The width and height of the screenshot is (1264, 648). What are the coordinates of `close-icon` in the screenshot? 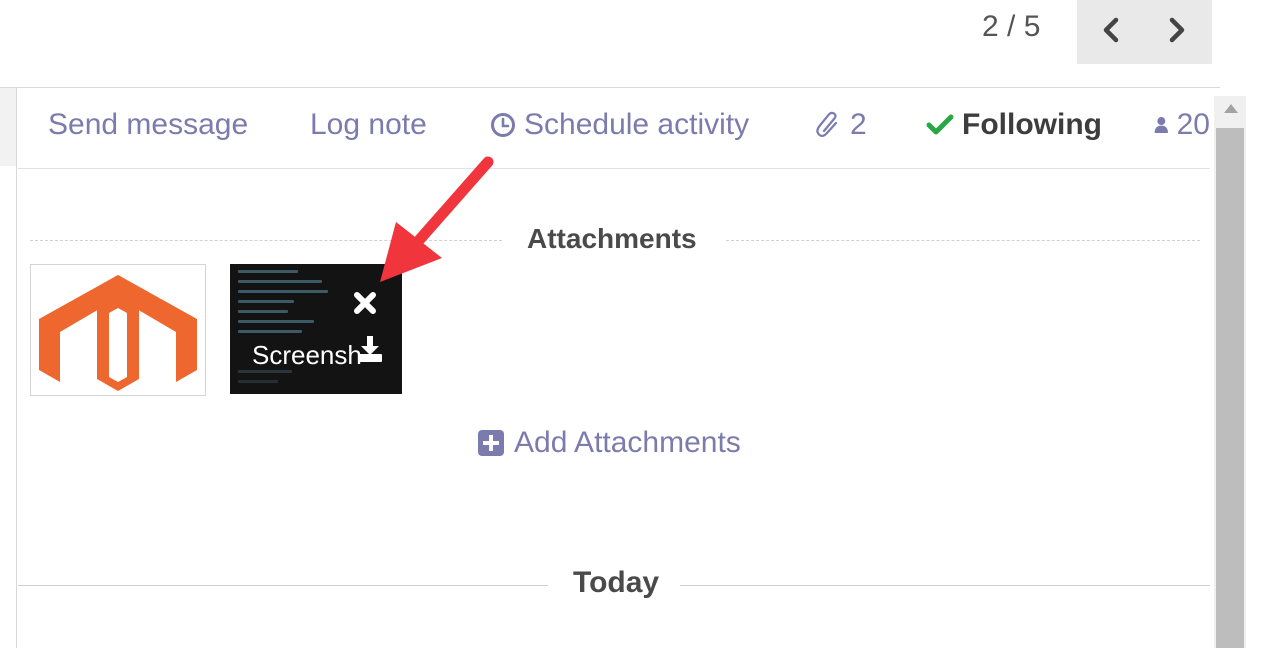 It's located at (365, 303).